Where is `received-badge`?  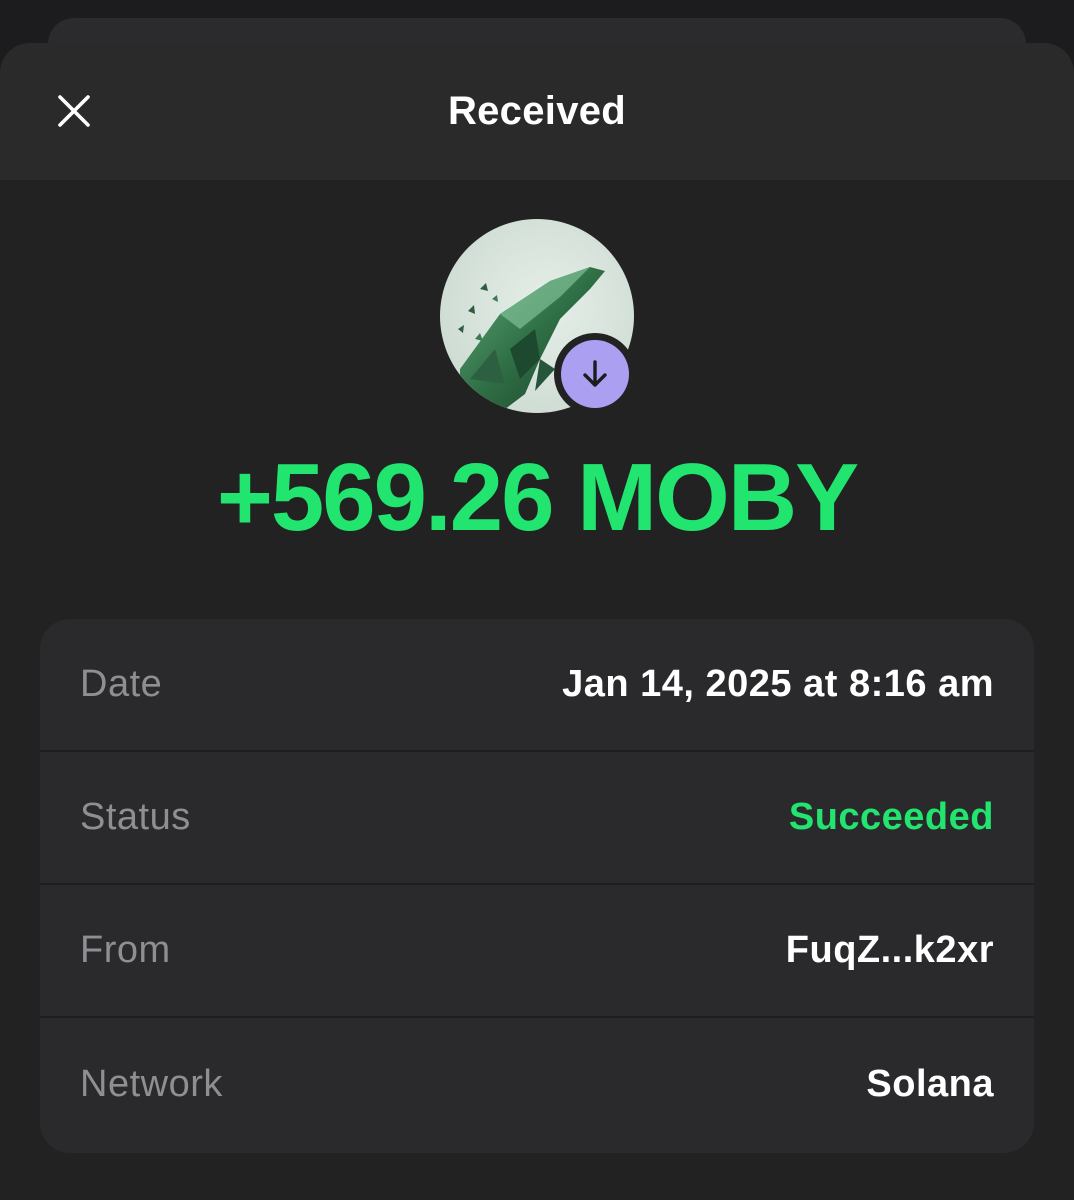 received-badge is located at coordinates (595, 374).